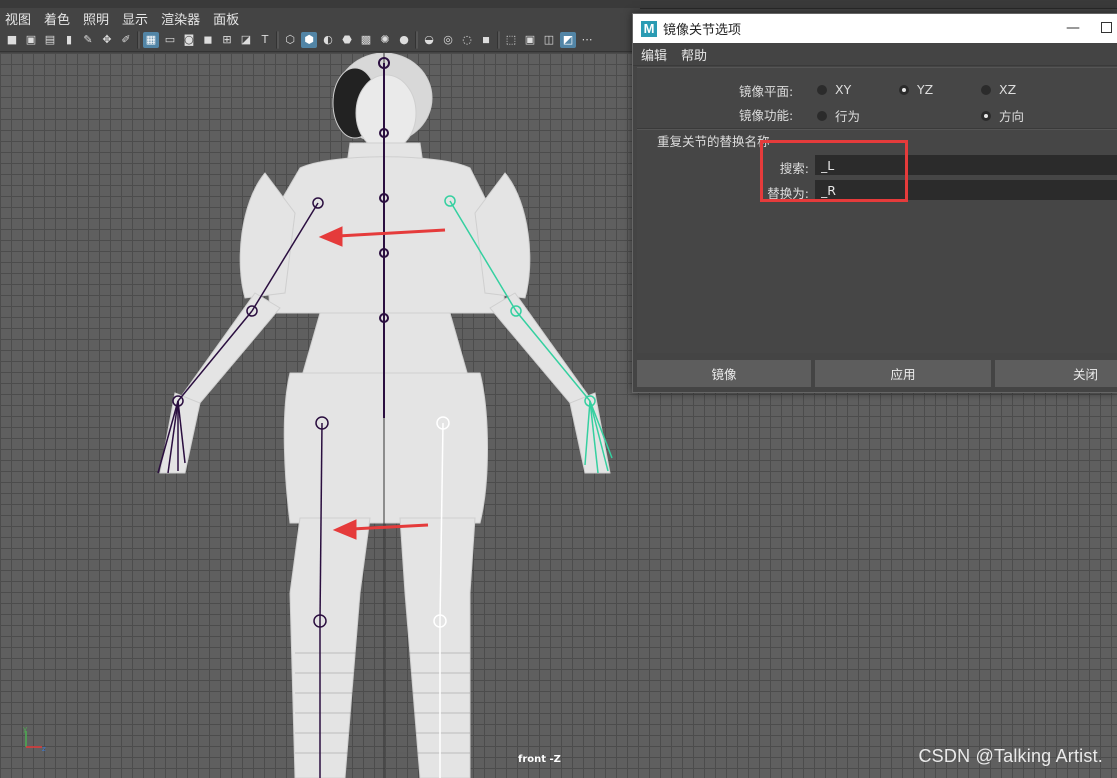 Image resolution: width=1117 pixels, height=778 pixels. Describe the element at coordinates (1106, 27) in the screenshot. I see `maximize-icon` at that location.